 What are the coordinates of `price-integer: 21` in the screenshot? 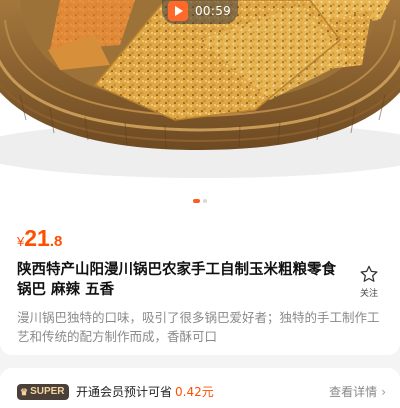 It's located at (37, 238).